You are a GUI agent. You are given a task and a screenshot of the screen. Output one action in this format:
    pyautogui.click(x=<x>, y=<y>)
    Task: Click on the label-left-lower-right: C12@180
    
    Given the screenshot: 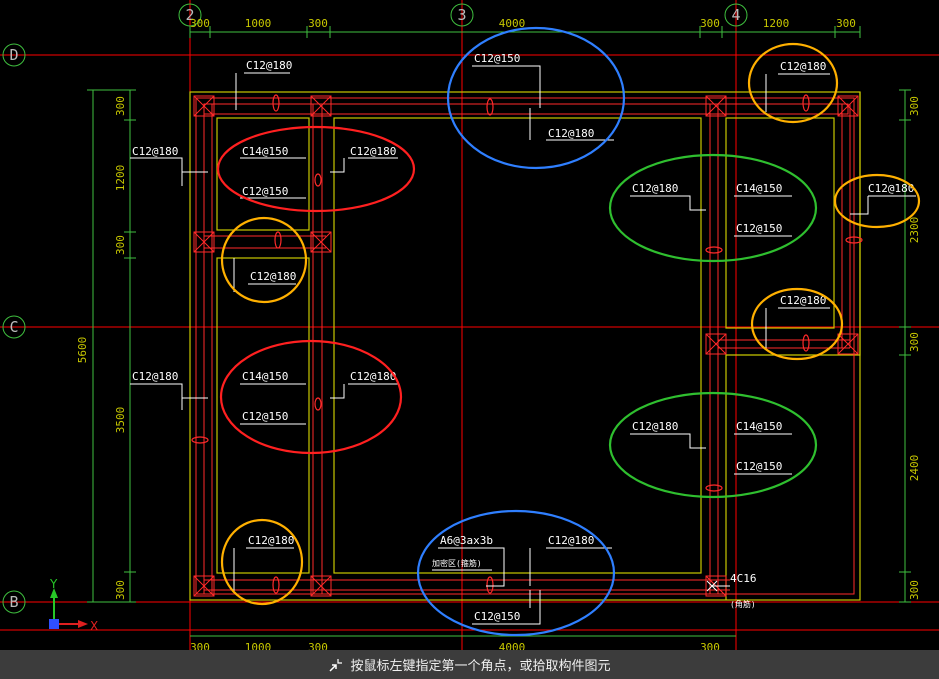 What is the action you would take?
    pyautogui.click(x=373, y=376)
    